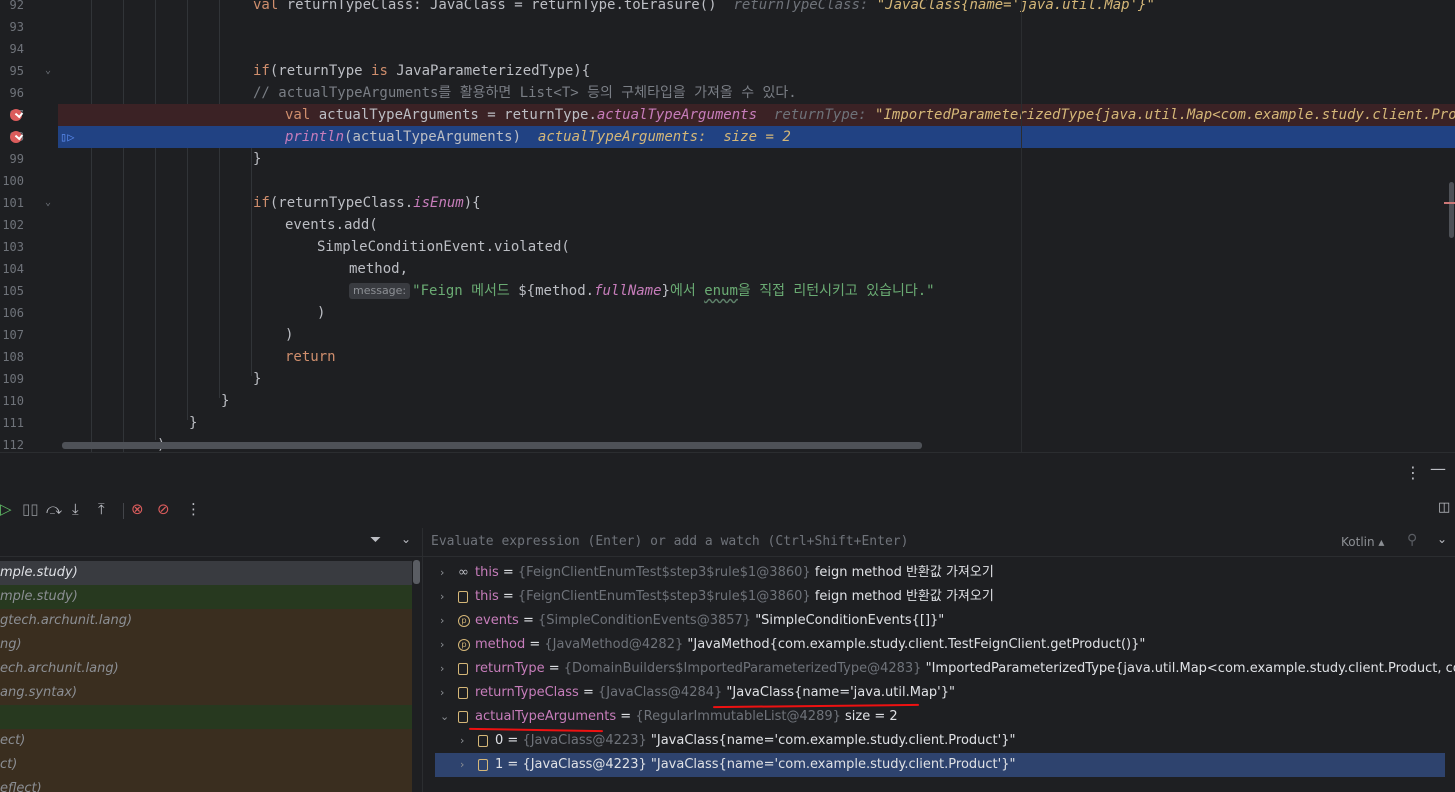  I want to click on line-number: 100, so click(12, 181).